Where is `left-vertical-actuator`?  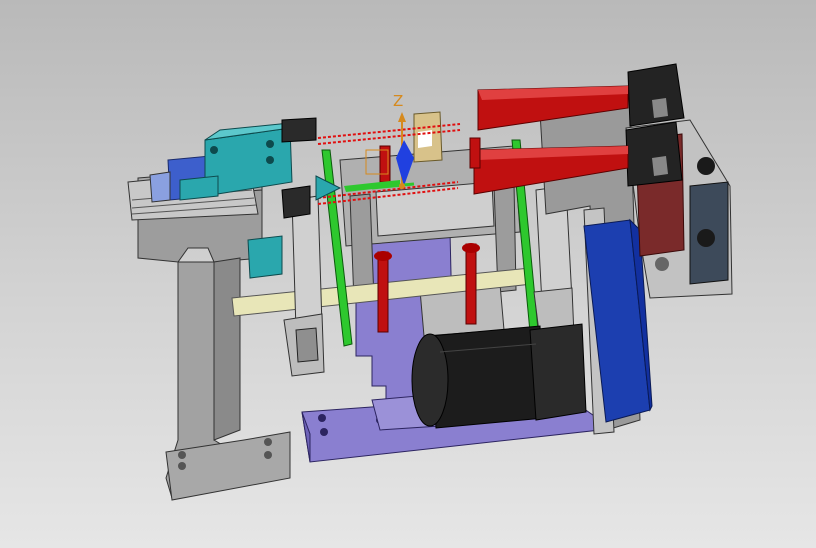 left-vertical-actuator is located at coordinates (303, 281).